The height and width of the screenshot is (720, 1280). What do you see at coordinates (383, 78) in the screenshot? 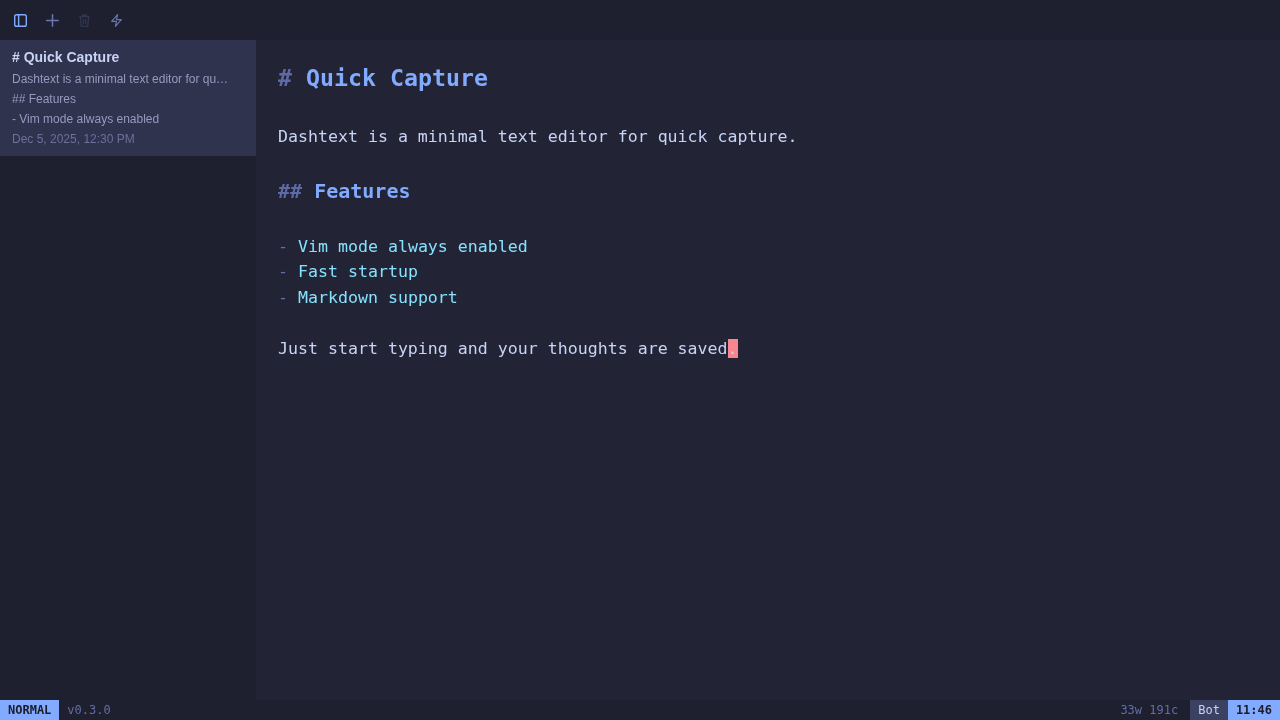
I see `heading-line: # Quick Capture` at bounding box center [383, 78].